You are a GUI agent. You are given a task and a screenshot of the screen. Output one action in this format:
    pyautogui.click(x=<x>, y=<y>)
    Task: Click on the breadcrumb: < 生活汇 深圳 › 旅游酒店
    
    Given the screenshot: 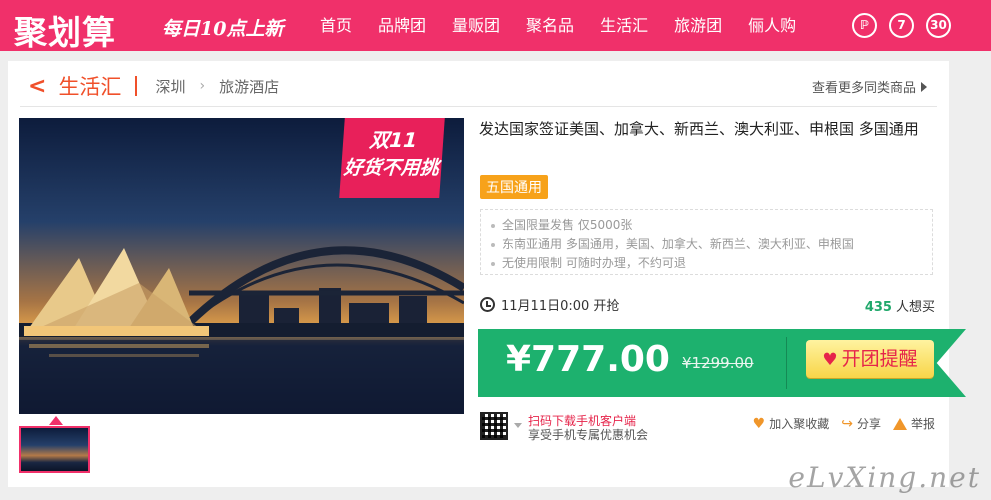 What is the action you would take?
    pyautogui.click(x=153, y=86)
    